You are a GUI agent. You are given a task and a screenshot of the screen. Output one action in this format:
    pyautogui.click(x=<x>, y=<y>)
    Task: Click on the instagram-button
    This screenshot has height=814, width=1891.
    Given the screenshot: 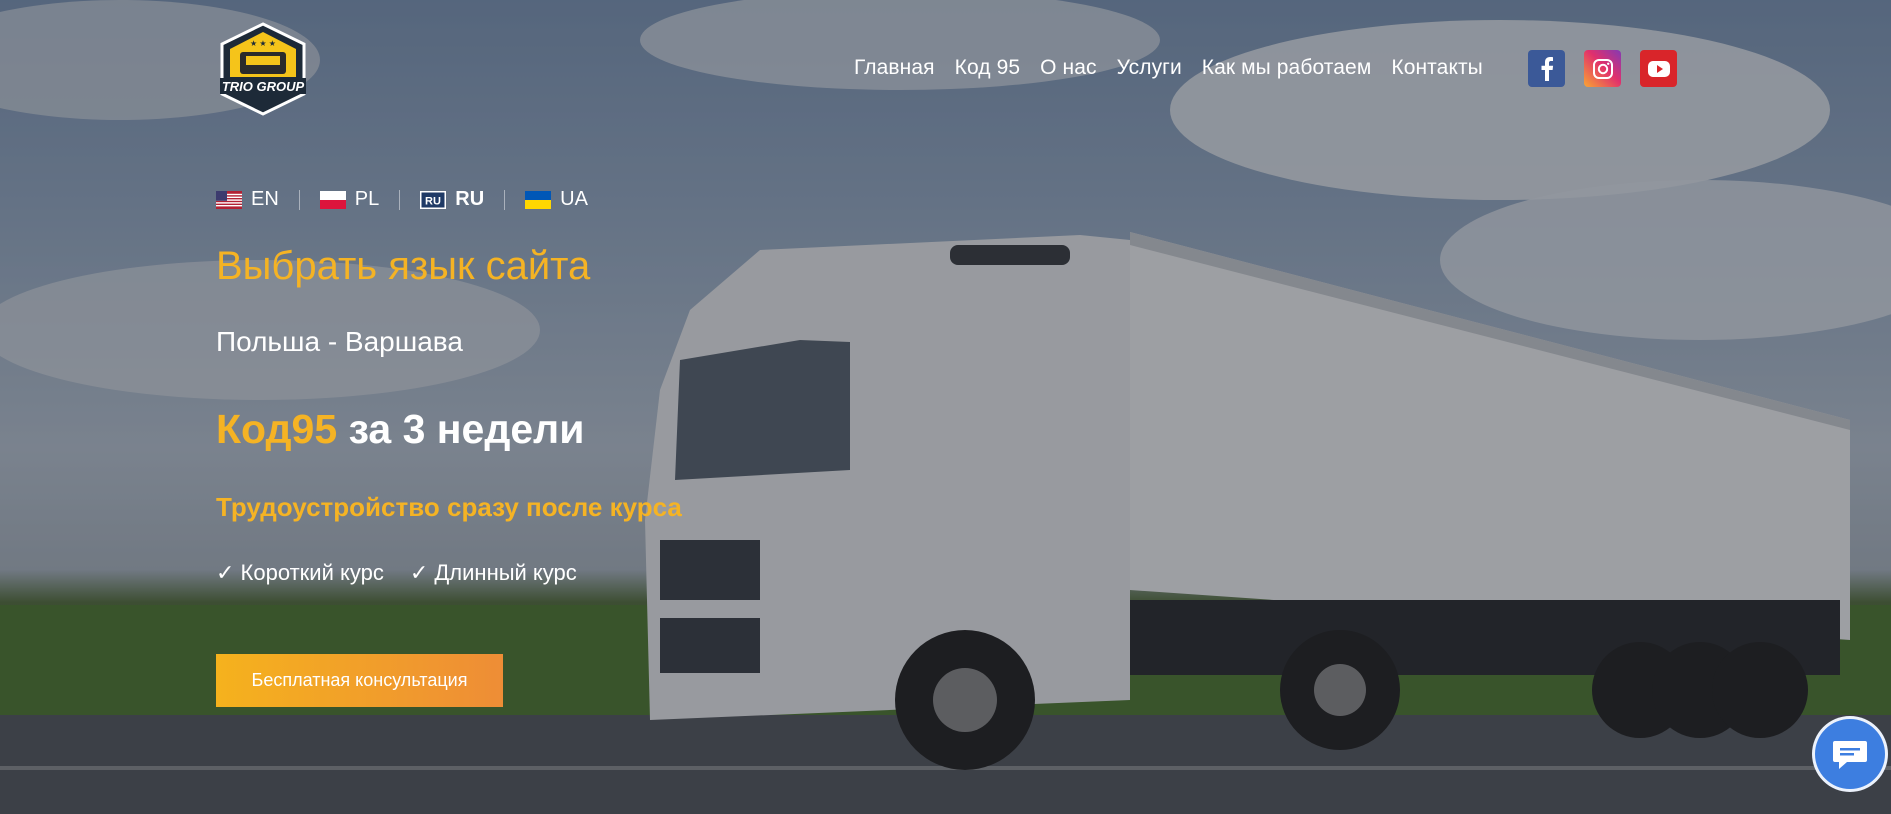 What is the action you would take?
    pyautogui.click(x=1602, y=68)
    